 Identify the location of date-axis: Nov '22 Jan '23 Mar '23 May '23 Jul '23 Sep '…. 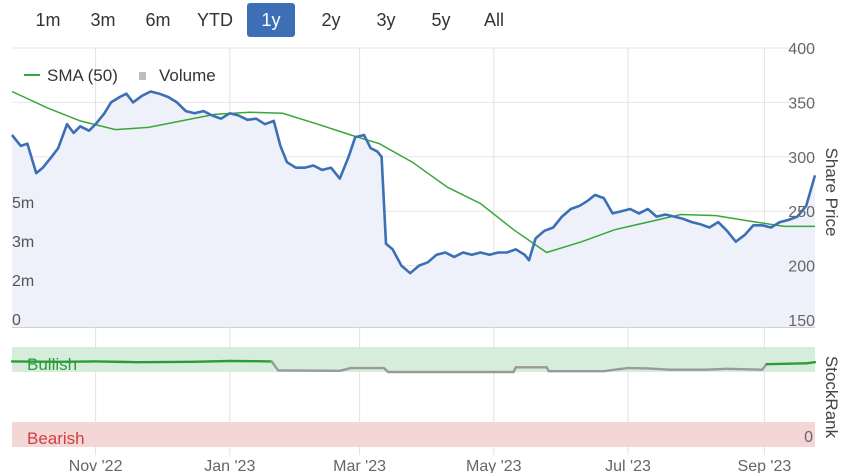
(430, 465).